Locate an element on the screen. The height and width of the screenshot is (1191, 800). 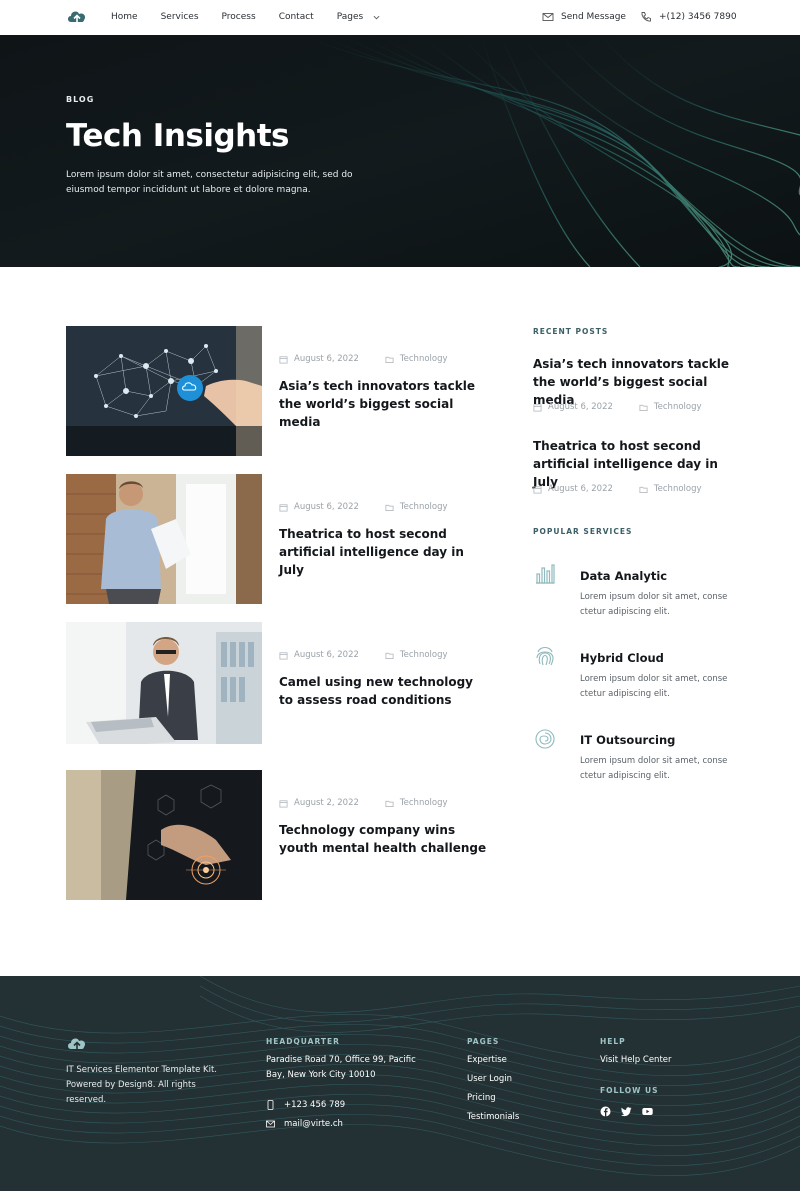
man-reading-paper-image is located at coordinates (164, 539).